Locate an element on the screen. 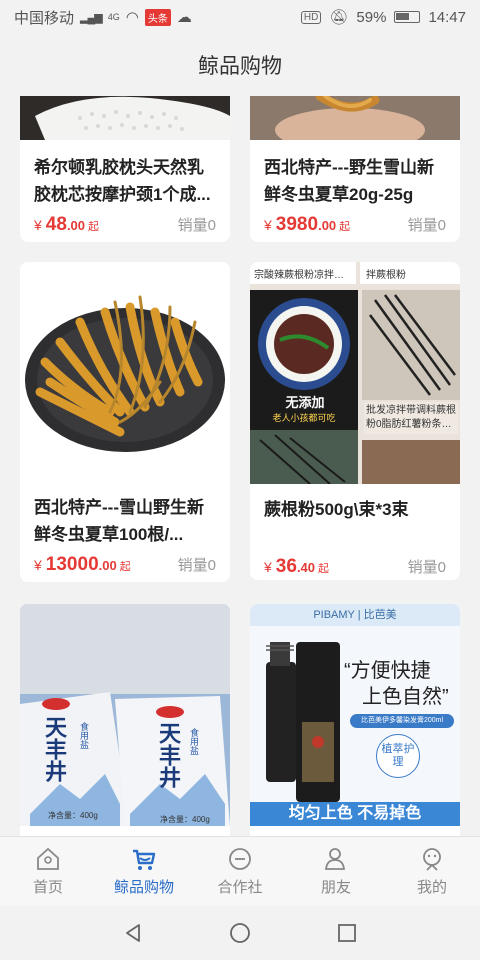 This screenshot has width=480, height=960. coop-icon is located at coordinates (240, 859).